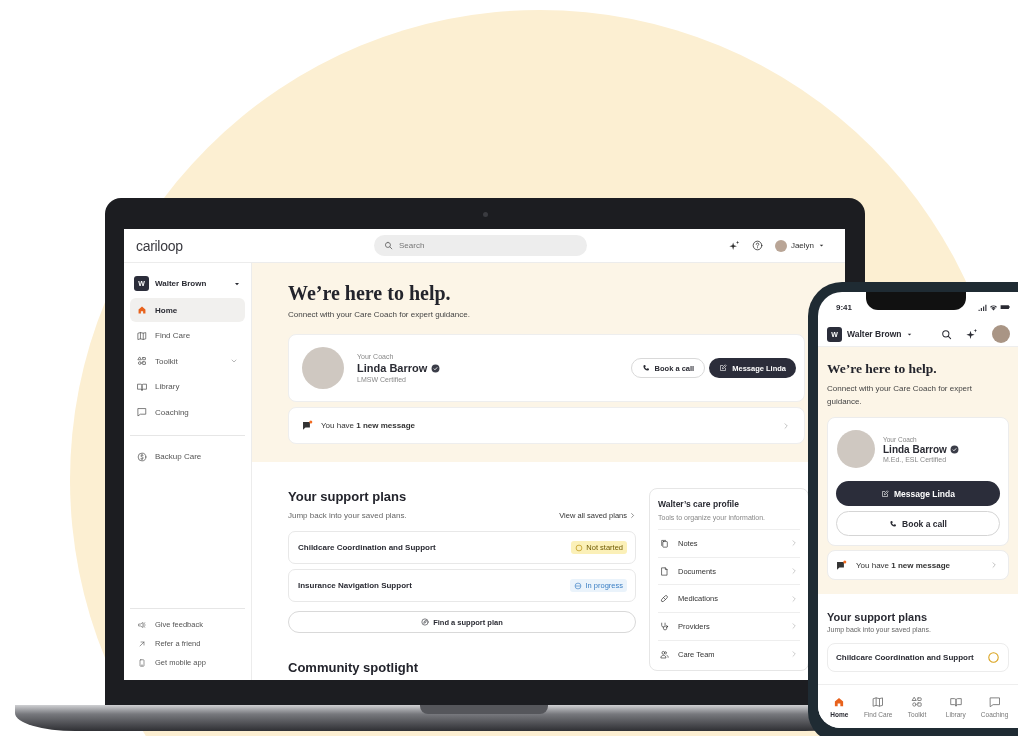 The height and width of the screenshot is (736, 1018). Describe the element at coordinates (918, 657) in the screenshot. I see `plan-card: Childcare Coordination and Support` at that location.